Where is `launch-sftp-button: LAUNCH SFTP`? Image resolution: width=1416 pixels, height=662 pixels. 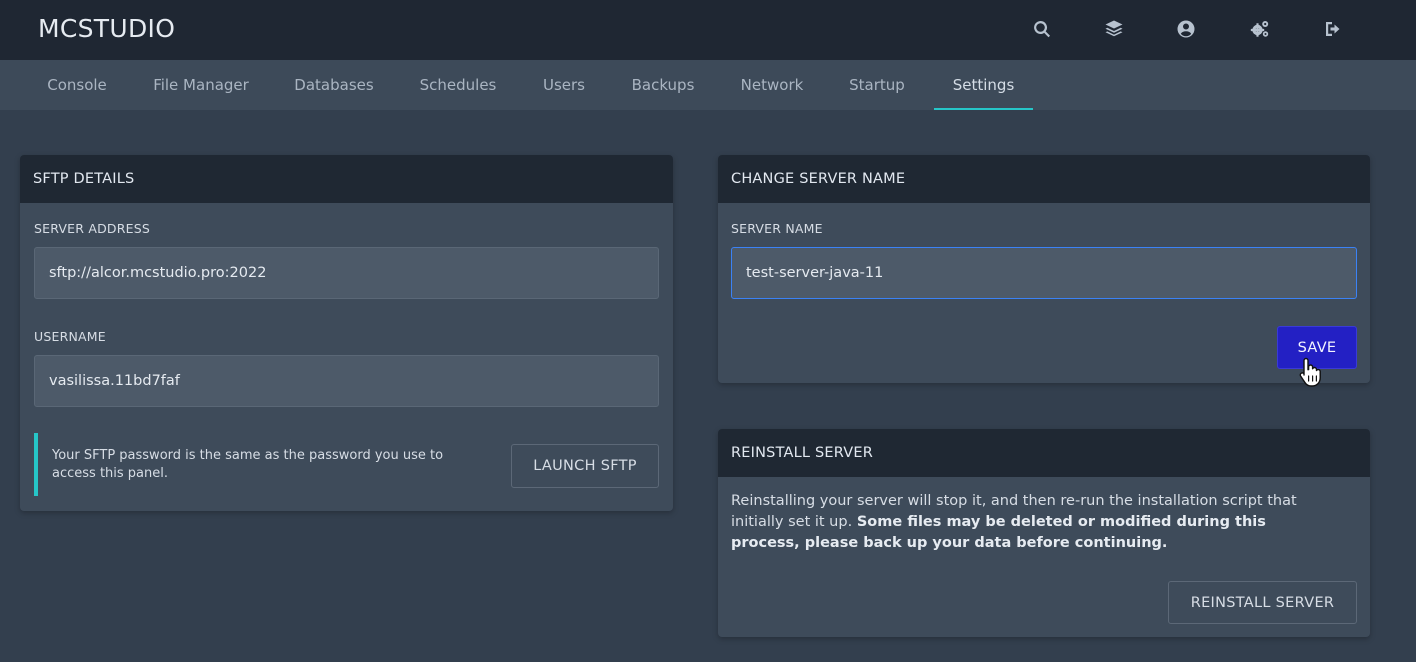 launch-sftp-button: LAUNCH SFTP is located at coordinates (585, 466).